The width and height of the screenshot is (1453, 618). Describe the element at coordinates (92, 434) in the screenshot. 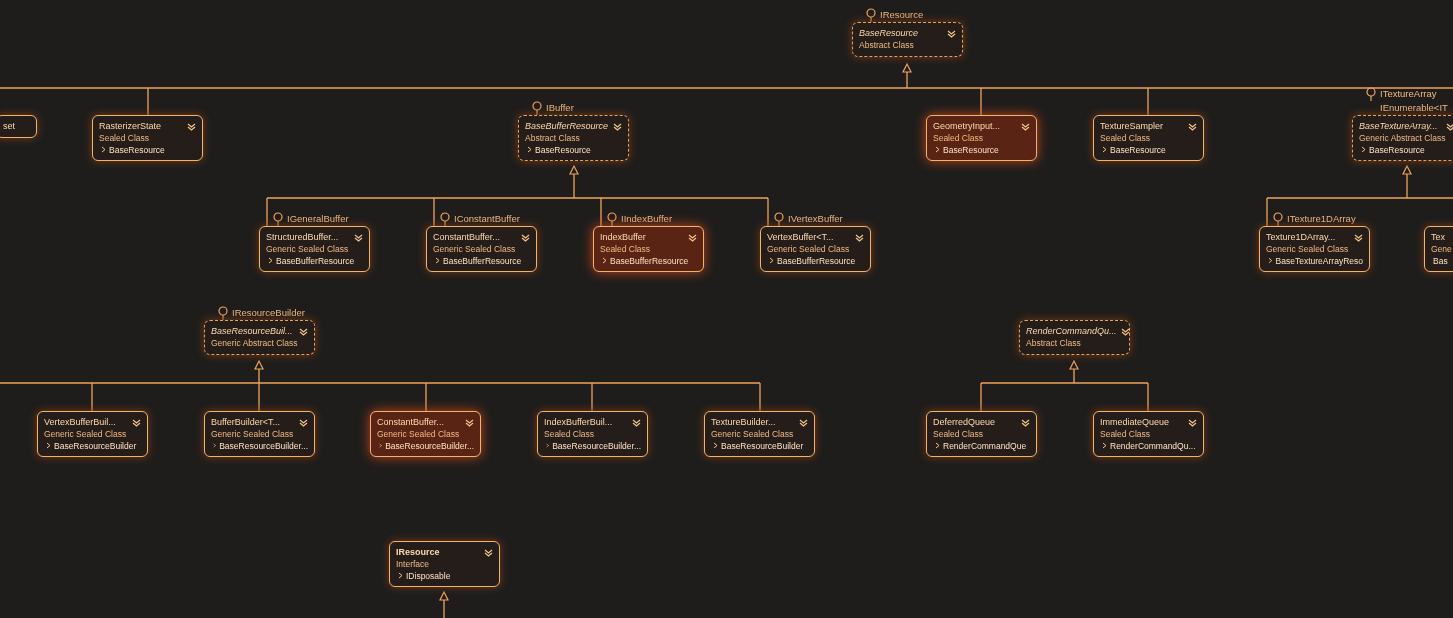

I see `class-node: VertexBufferBuil... Generic Sealed Class BaseResourceBuilder` at that location.